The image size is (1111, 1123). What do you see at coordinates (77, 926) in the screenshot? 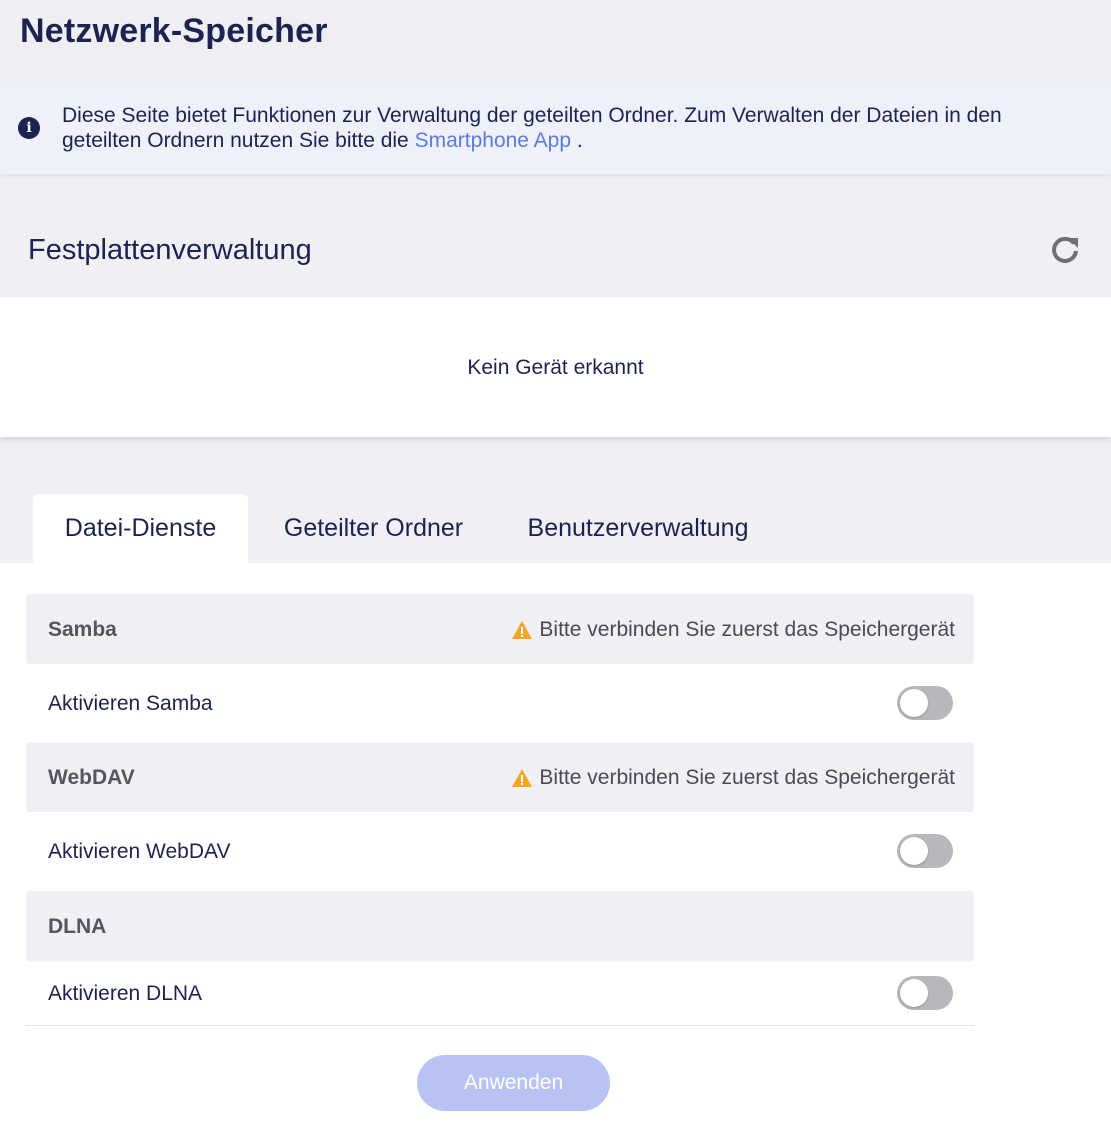
I see `dlna-name: DLNA` at bounding box center [77, 926].